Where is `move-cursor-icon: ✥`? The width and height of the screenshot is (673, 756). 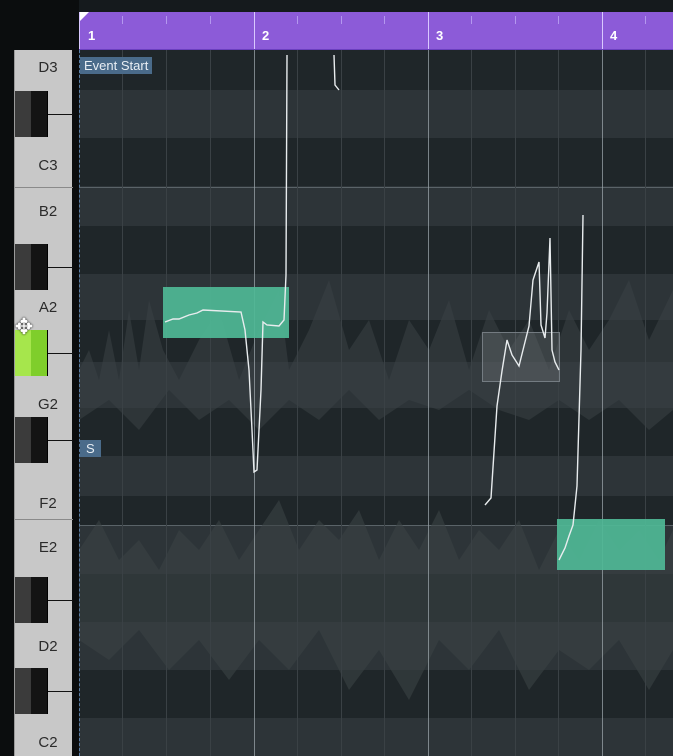
move-cursor-icon: ✥ is located at coordinates (24, 326).